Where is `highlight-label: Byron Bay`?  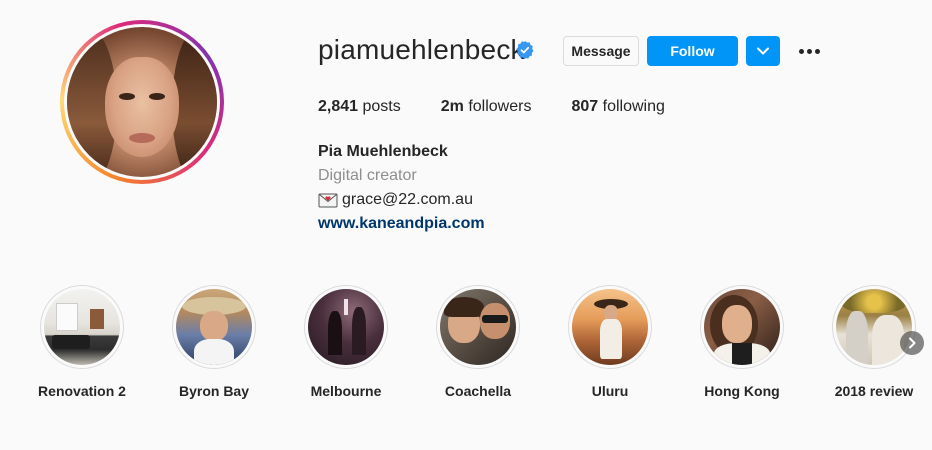 highlight-label: Byron Bay is located at coordinates (214, 391).